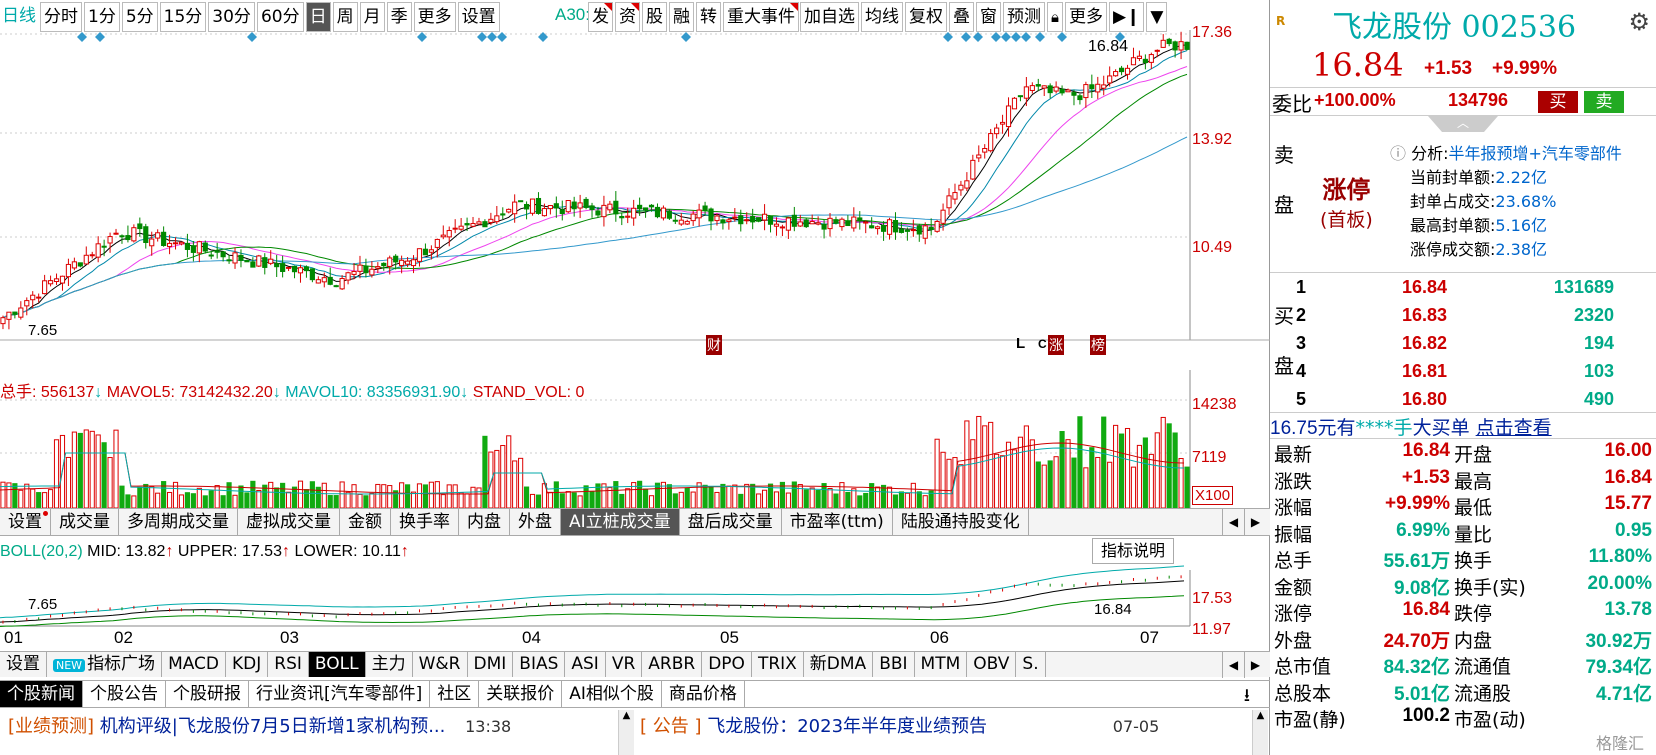  Describe the element at coordinates (183, 17) in the screenshot. I see `tab-15min: 15分` at that location.